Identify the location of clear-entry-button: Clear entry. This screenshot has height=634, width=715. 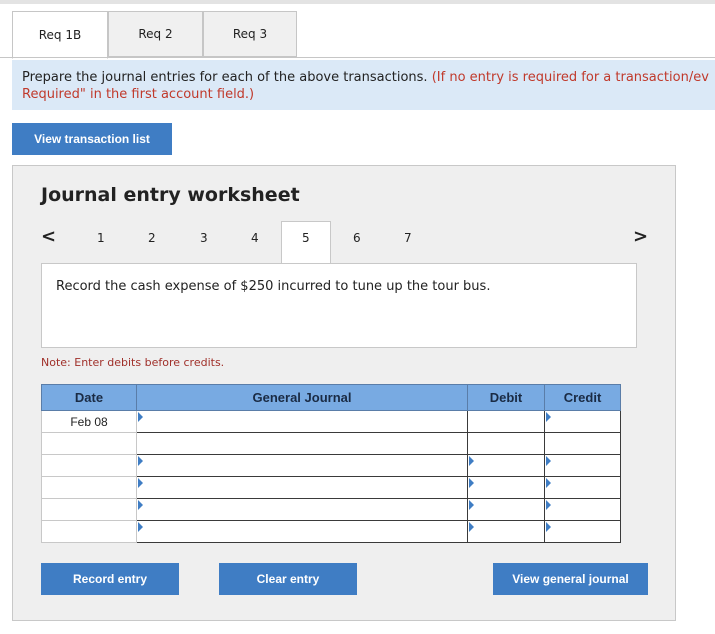
(288, 579).